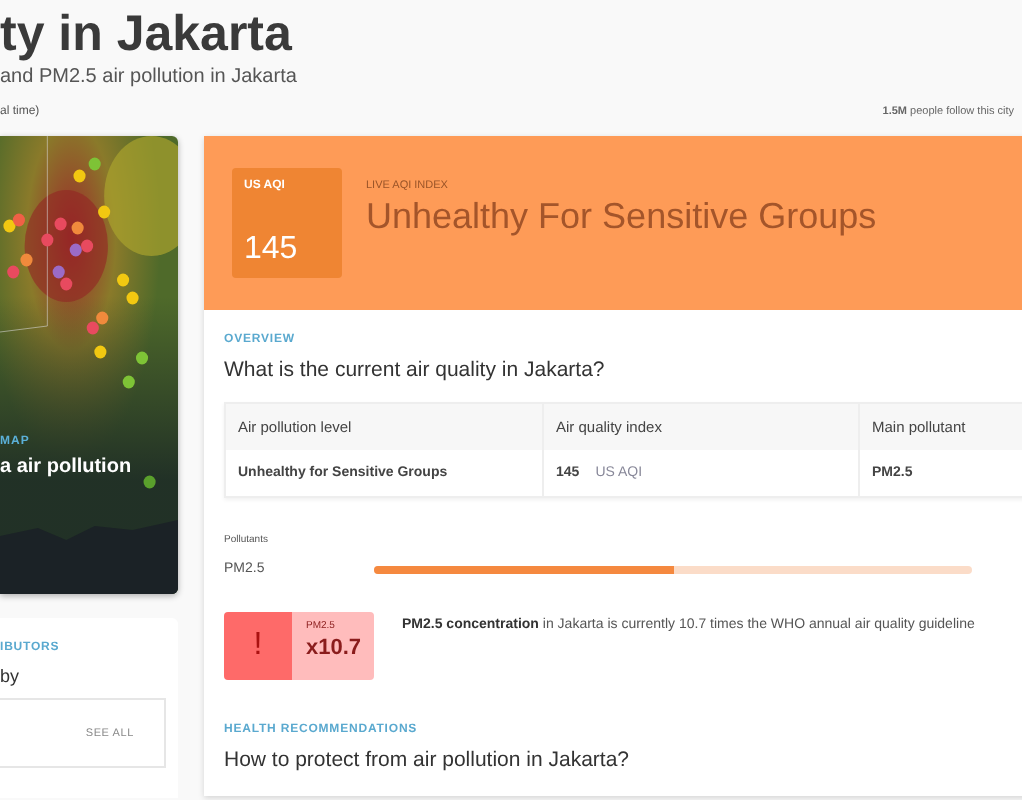 This screenshot has width=1022, height=800. I want to click on section-question: What is the current air quality in Jakarta?, so click(415, 370).